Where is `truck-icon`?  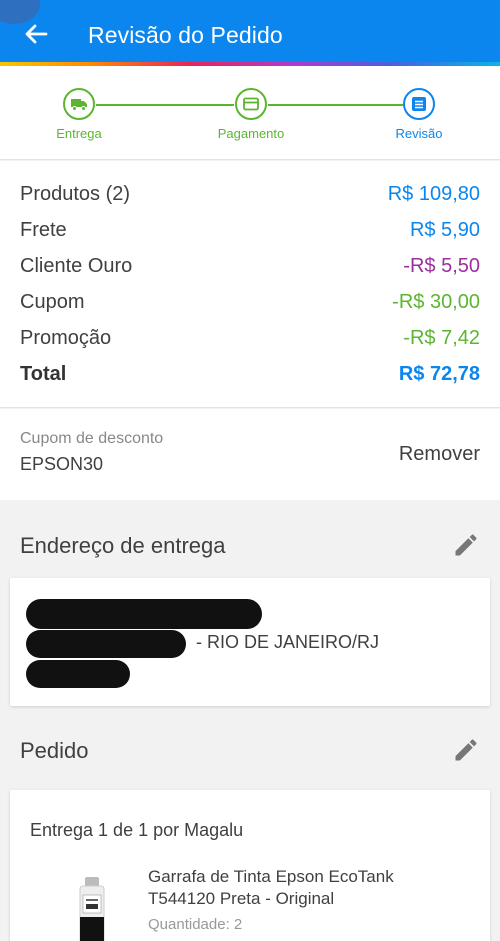 truck-icon is located at coordinates (79, 104).